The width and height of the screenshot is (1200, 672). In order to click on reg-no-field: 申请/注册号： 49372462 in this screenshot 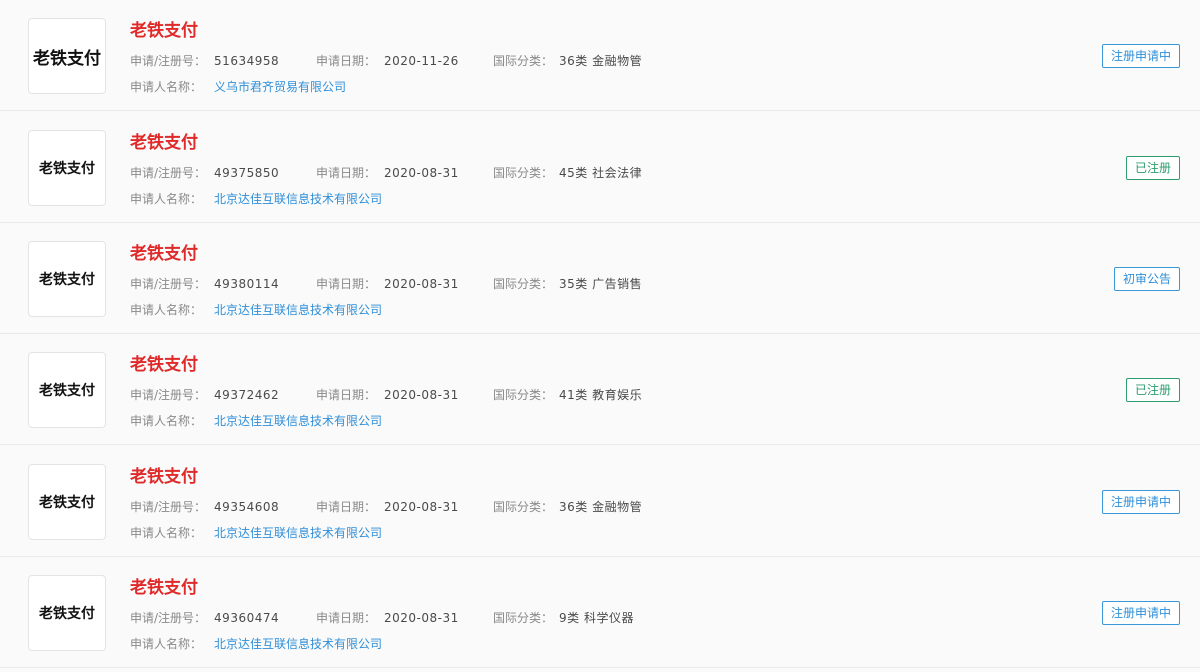, I will do `click(204, 395)`.